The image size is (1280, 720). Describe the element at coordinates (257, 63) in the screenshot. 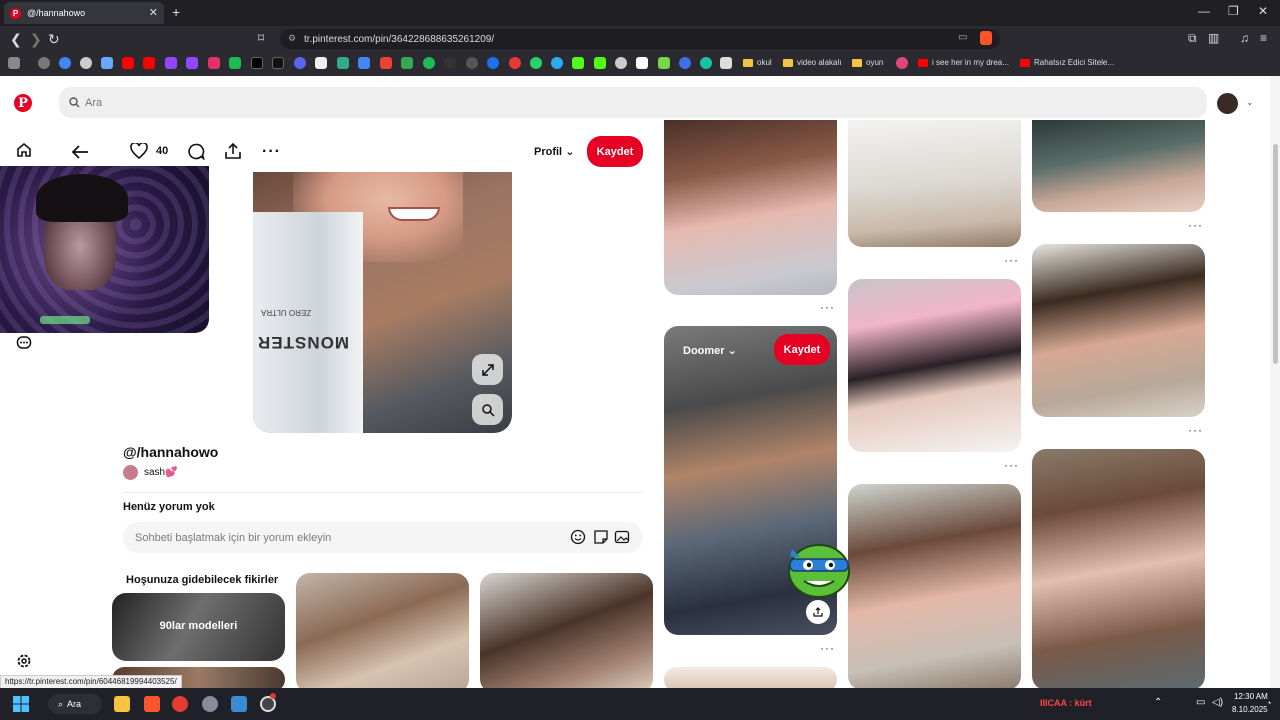

I see `x-bookmark-icon` at that location.